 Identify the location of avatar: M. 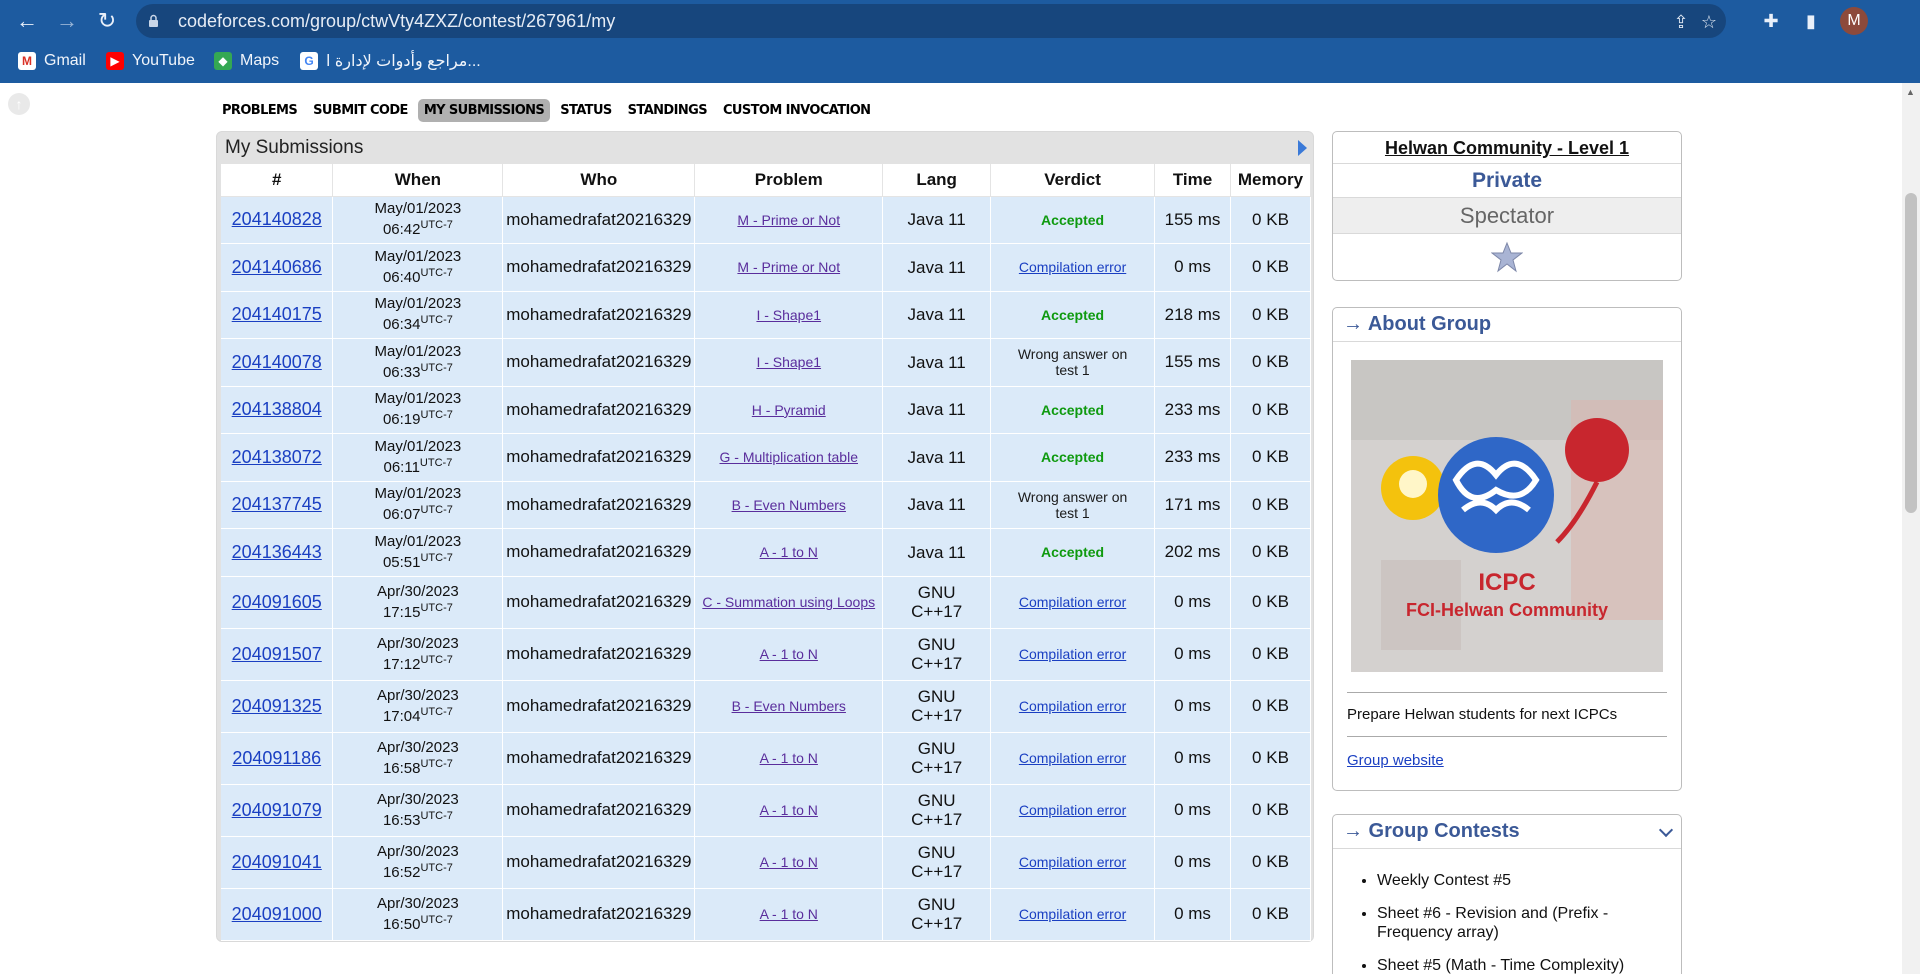
(1854, 21).